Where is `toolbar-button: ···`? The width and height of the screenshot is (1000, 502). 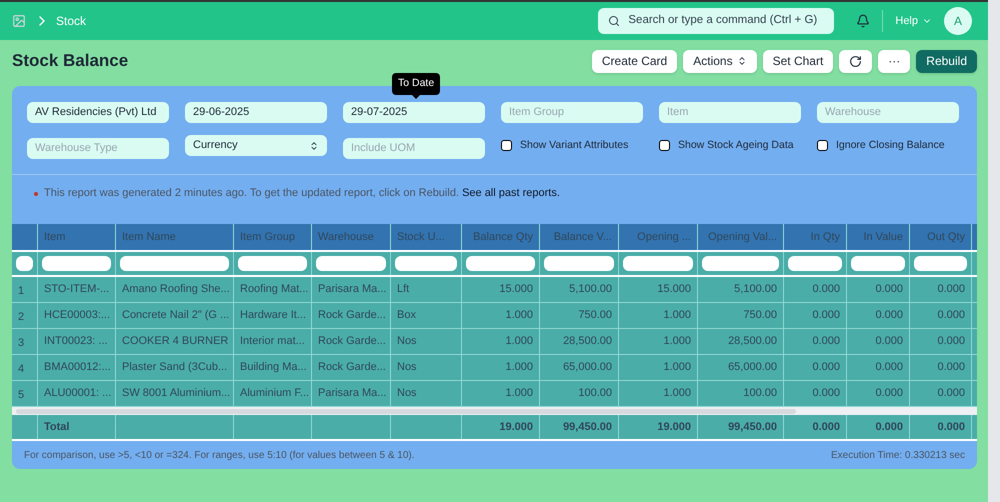 toolbar-button: ··· is located at coordinates (894, 61).